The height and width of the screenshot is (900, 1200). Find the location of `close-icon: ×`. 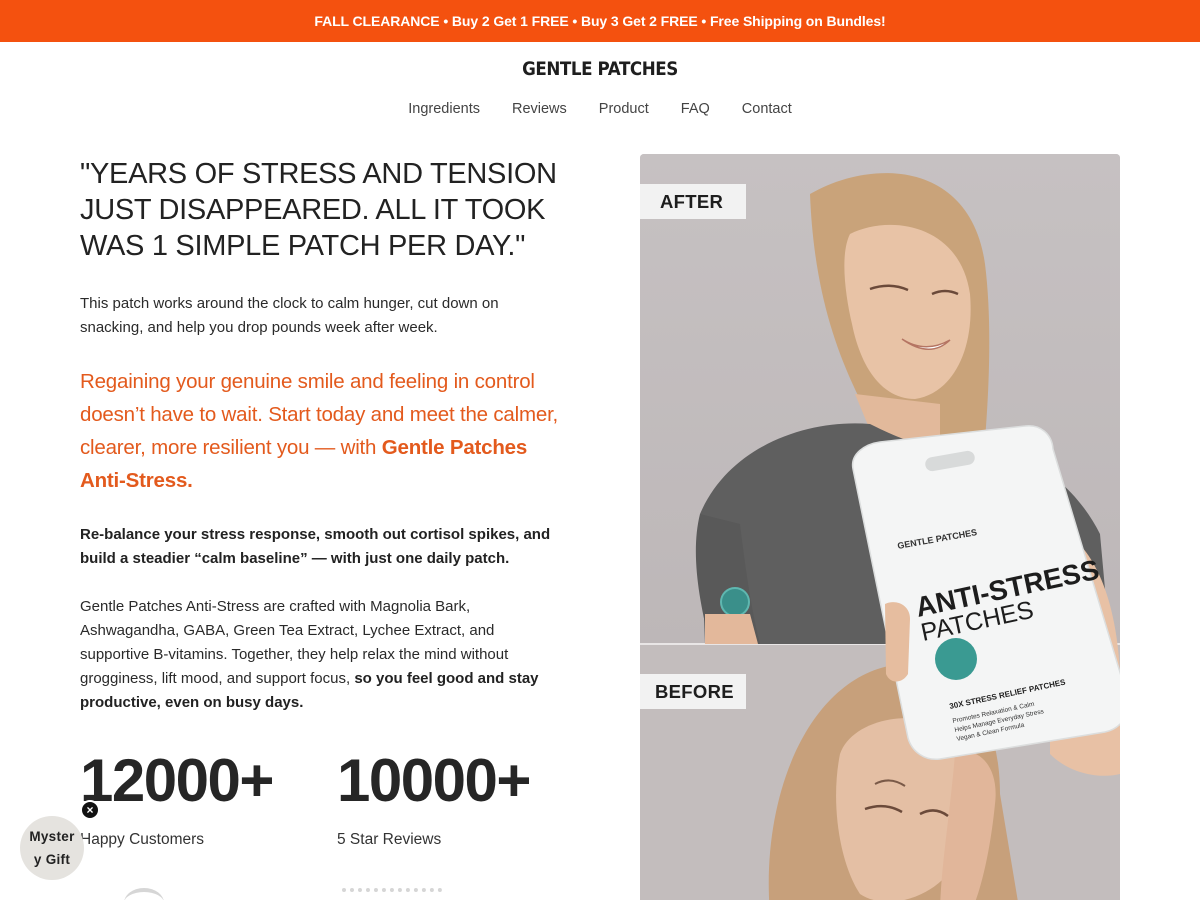

close-icon: × is located at coordinates (90, 810).